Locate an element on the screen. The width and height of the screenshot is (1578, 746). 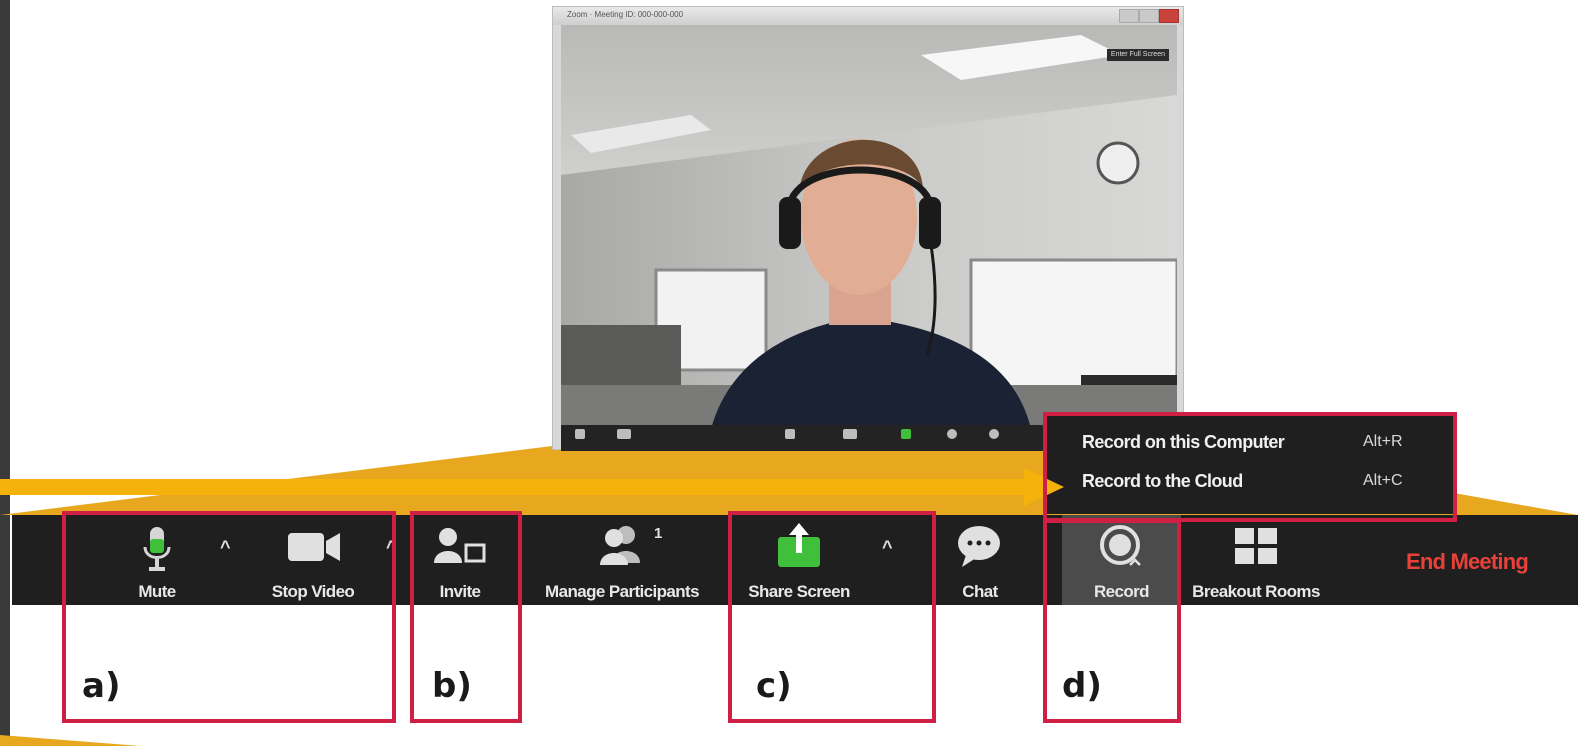
annotation-arrow-line is located at coordinates (513, 487).